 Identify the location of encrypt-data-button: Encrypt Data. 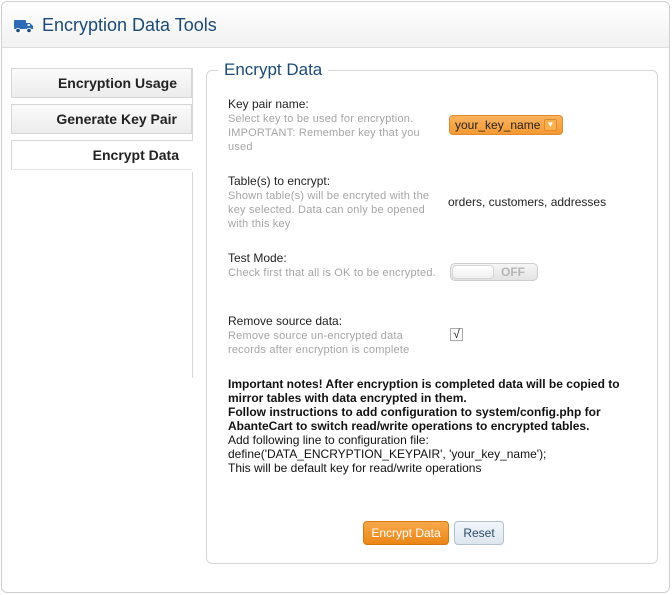
(406, 533).